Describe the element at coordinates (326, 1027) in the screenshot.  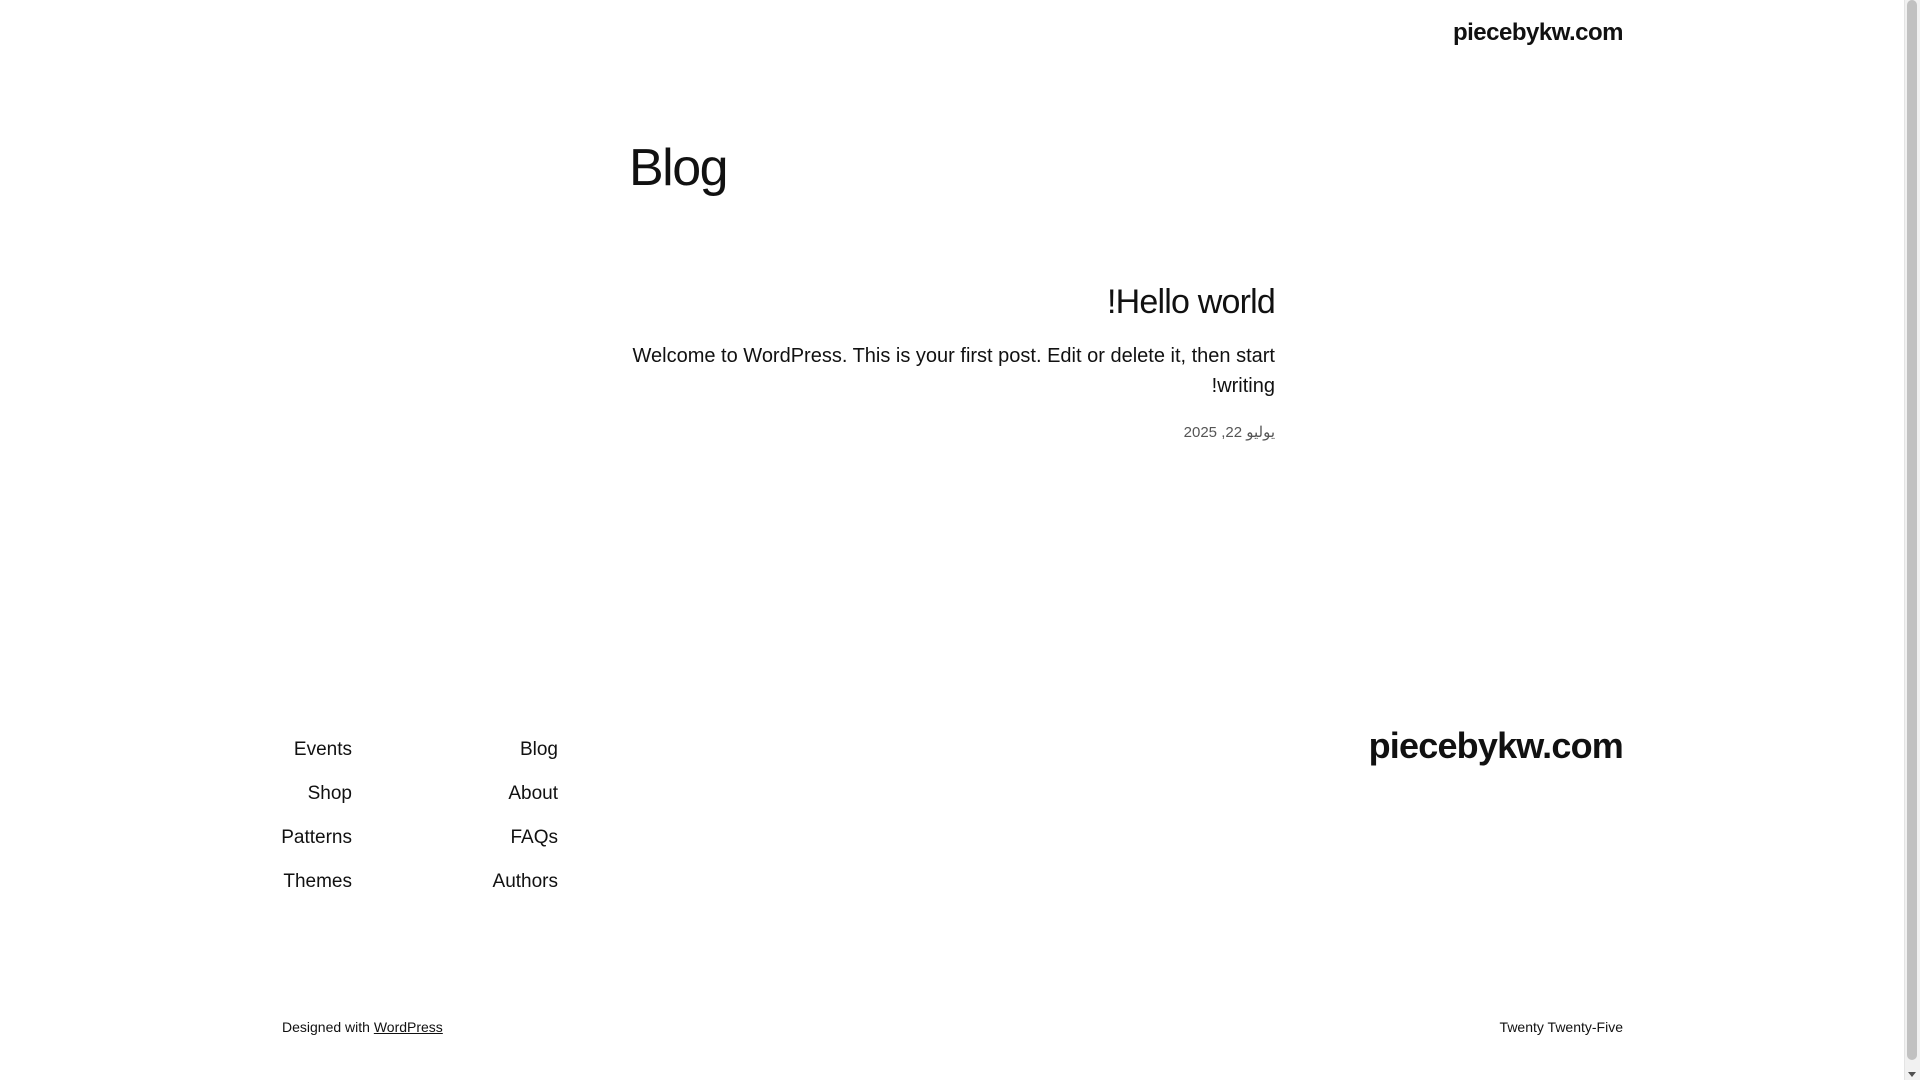
I see `credit-prefix: Designed with` at that location.